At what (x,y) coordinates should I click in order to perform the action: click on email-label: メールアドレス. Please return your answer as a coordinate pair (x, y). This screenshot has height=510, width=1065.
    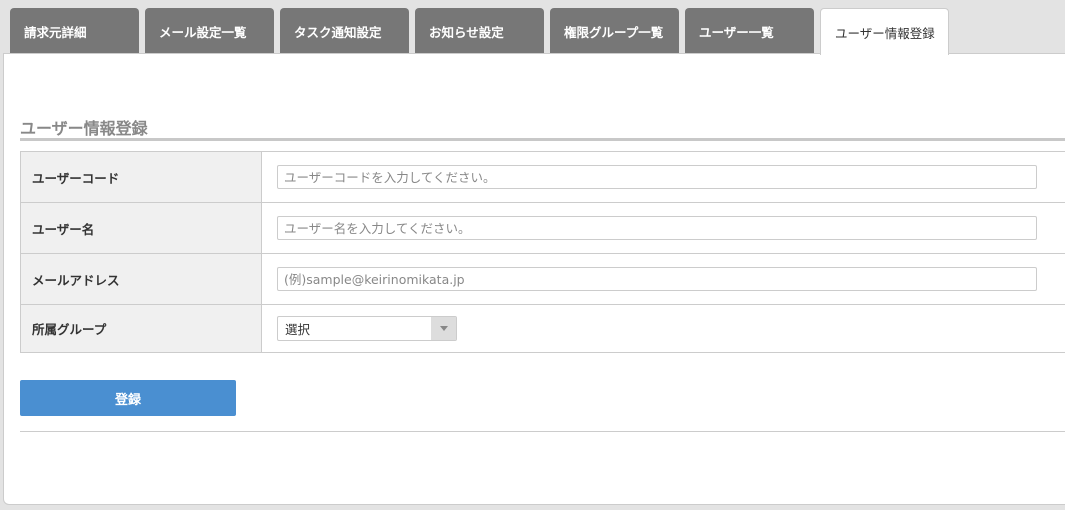
    Looking at the image, I should click on (141, 279).